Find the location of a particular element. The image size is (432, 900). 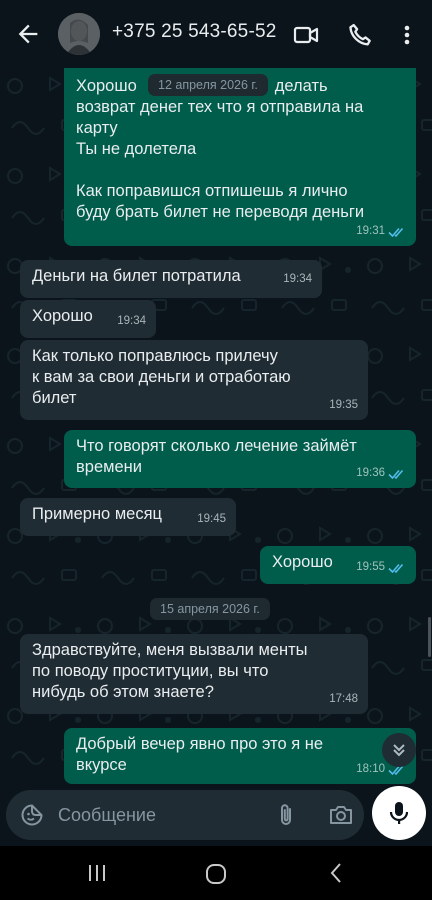

more-vertical-icon is located at coordinates (407, 35).